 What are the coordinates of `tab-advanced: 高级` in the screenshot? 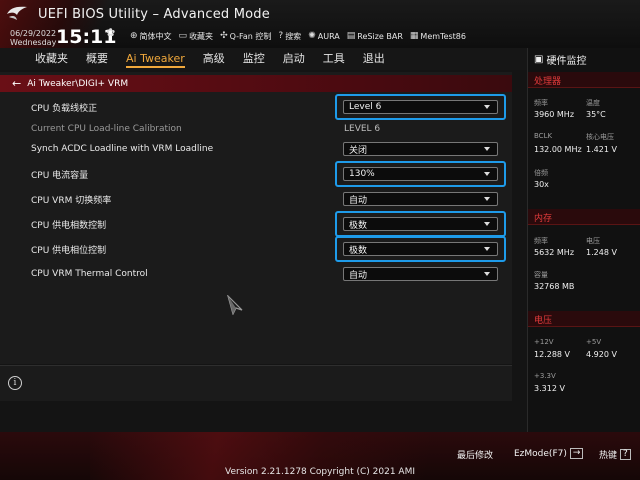 It's located at (214, 59).